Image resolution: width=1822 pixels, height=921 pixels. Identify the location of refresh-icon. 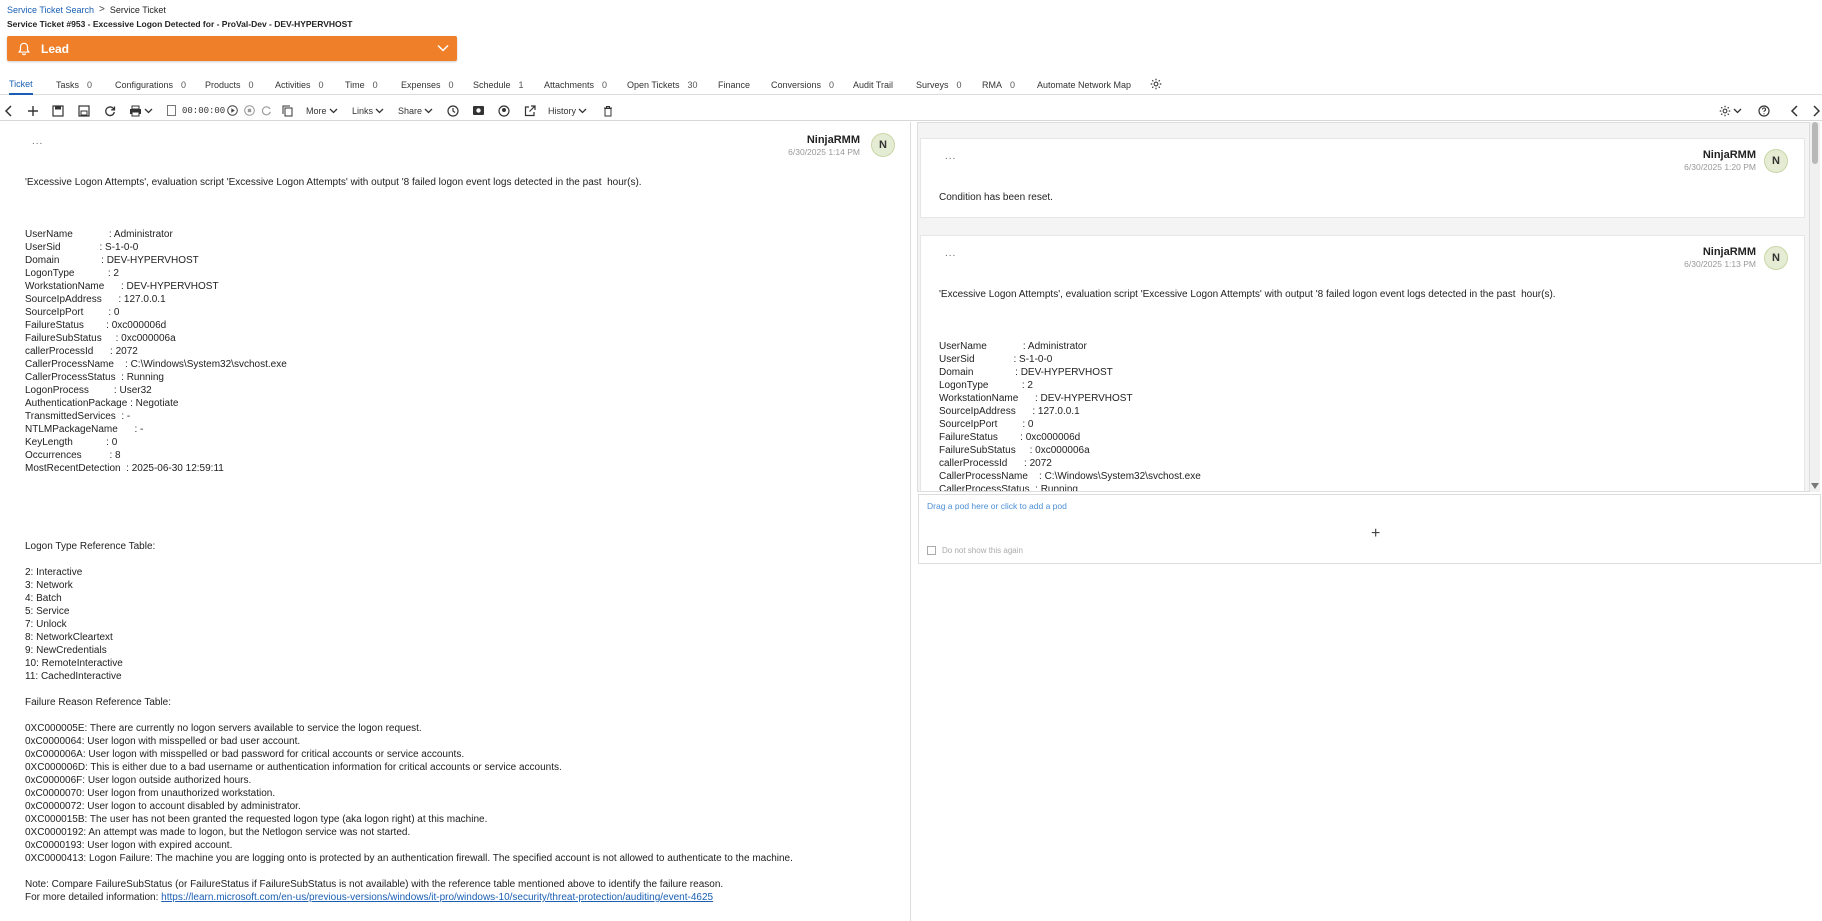
(110, 110).